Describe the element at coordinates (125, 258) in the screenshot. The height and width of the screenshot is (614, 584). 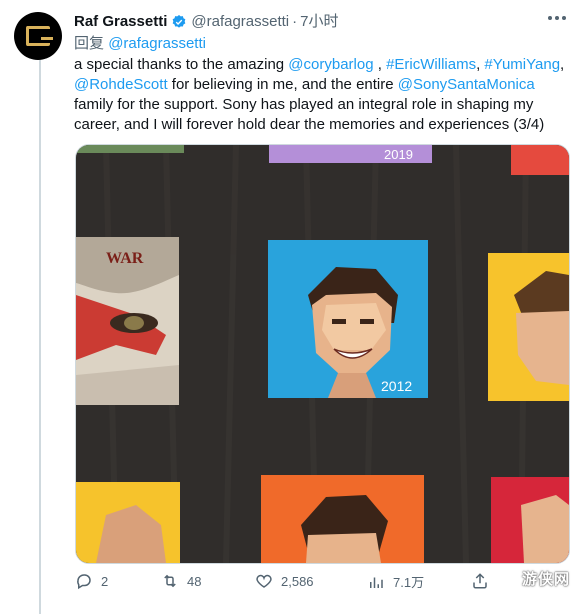
I see `art-text: WAR` at that location.